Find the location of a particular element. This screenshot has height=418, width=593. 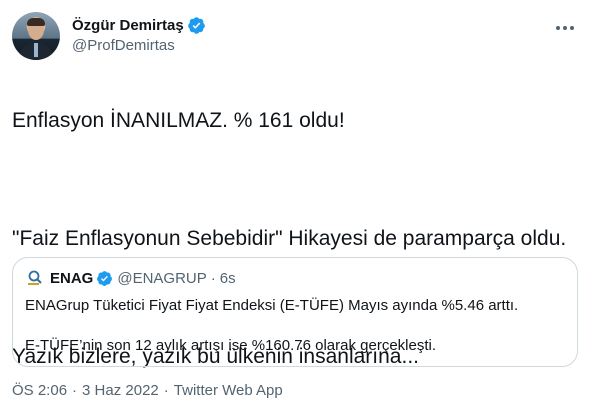

tweet-time: ÖS 2:06 is located at coordinates (39, 390).